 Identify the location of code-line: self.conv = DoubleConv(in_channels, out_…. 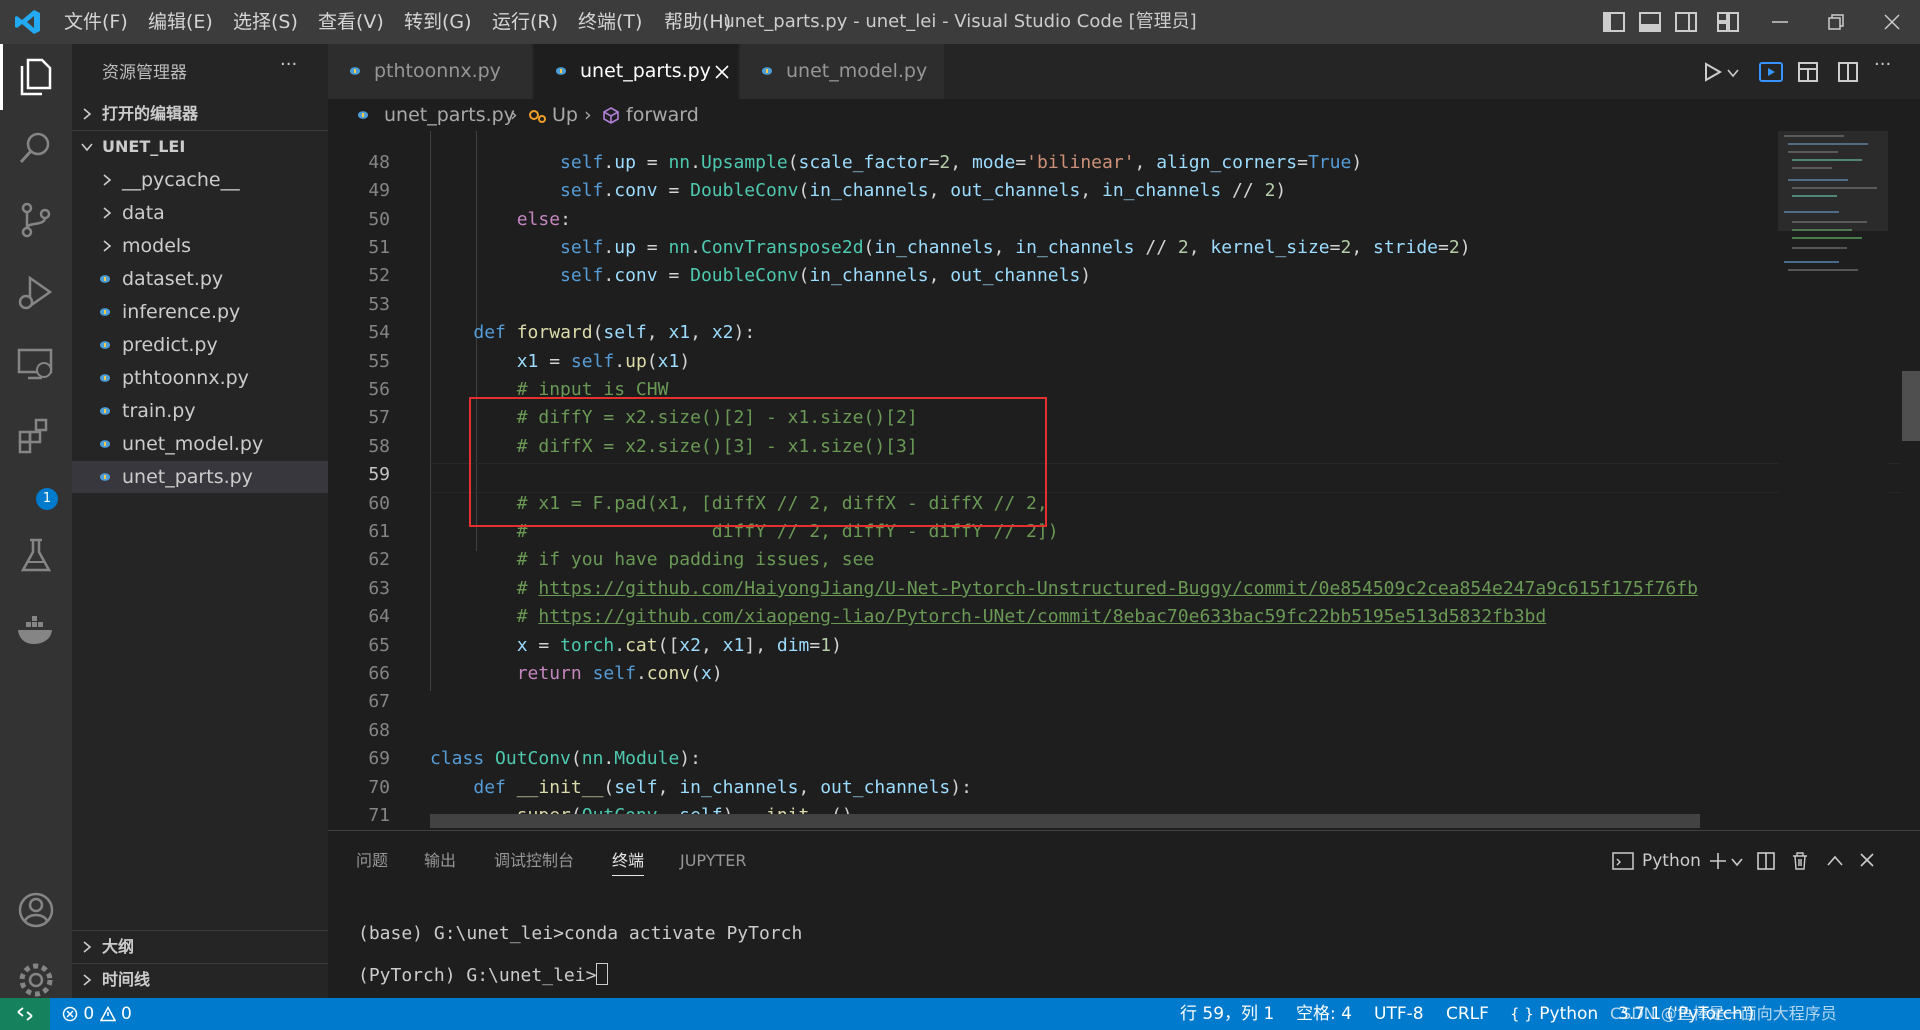
(826, 275).